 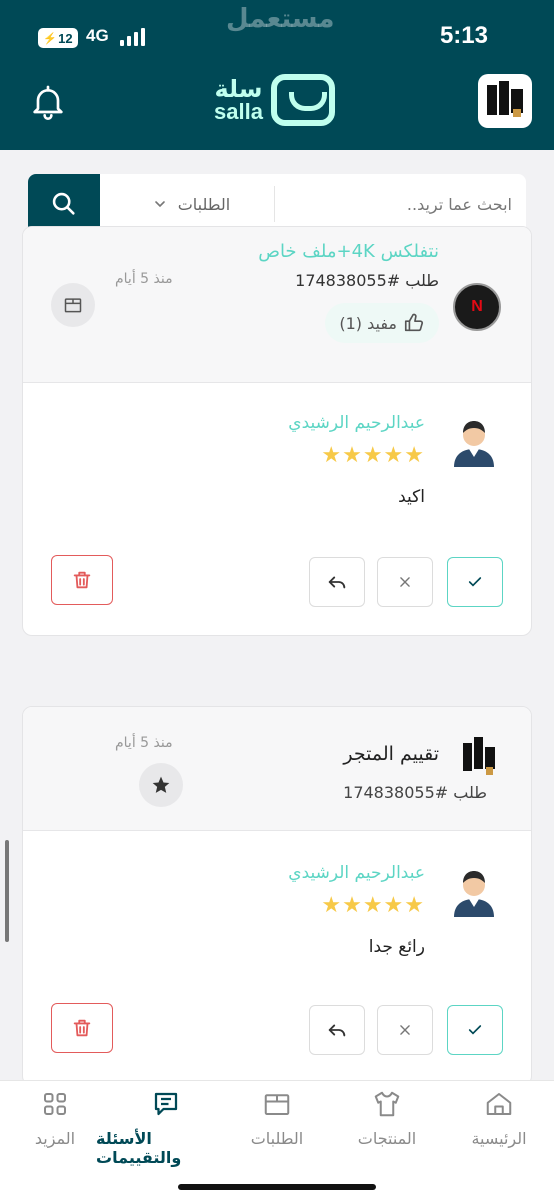 What do you see at coordinates (166, 1128) in the screenshot?
I see `nav-item-questions-reviews: الأسئلة والتقييمات` at bounding box center [166, 1128].